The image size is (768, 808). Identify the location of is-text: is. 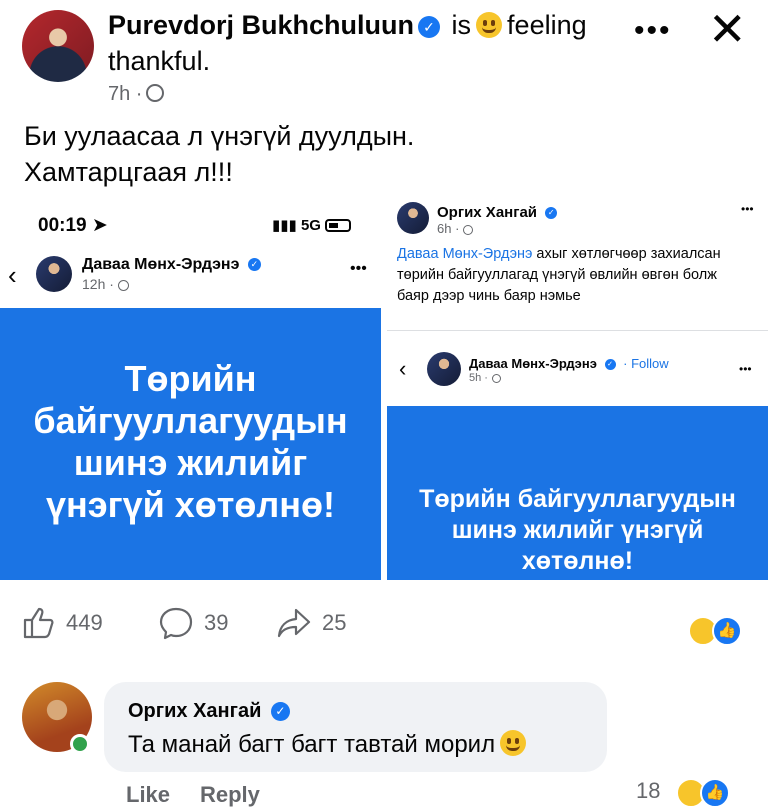
(461, 25).